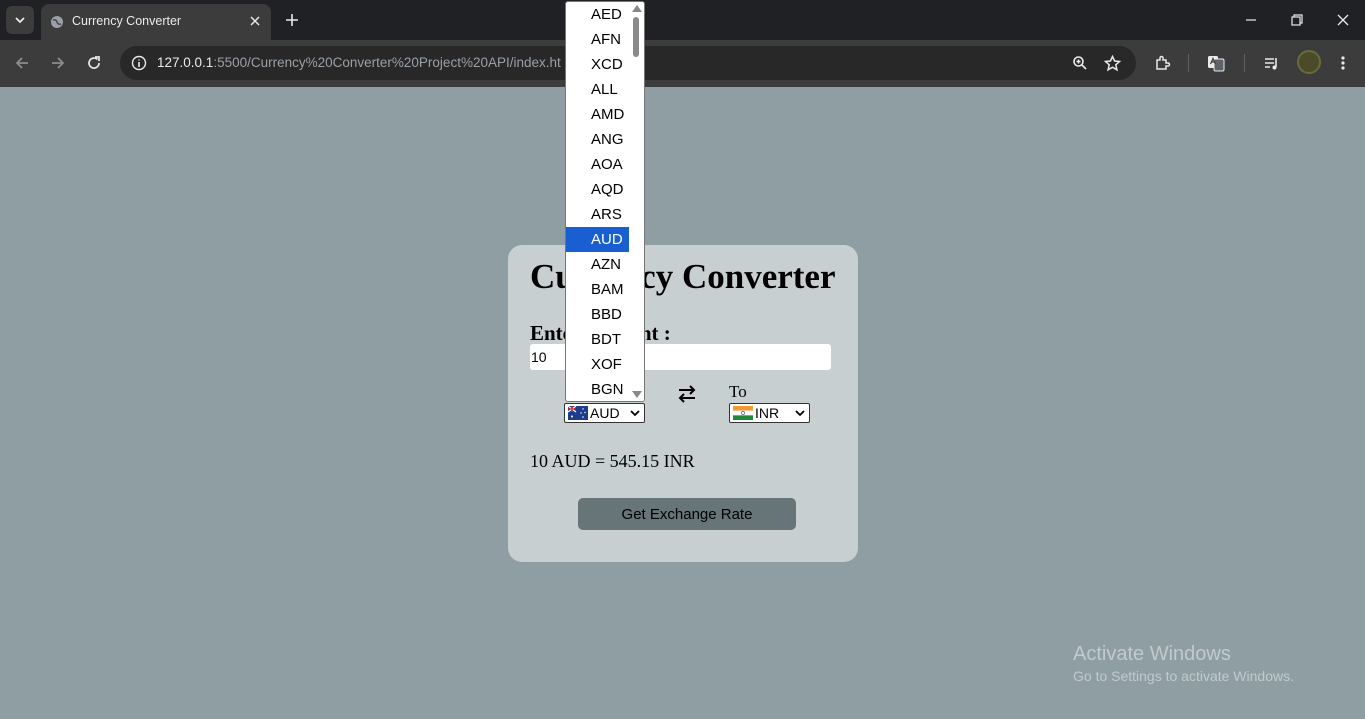 The image size is (1365, 719). I want to click on close-window-icon, so click(1343, 20).